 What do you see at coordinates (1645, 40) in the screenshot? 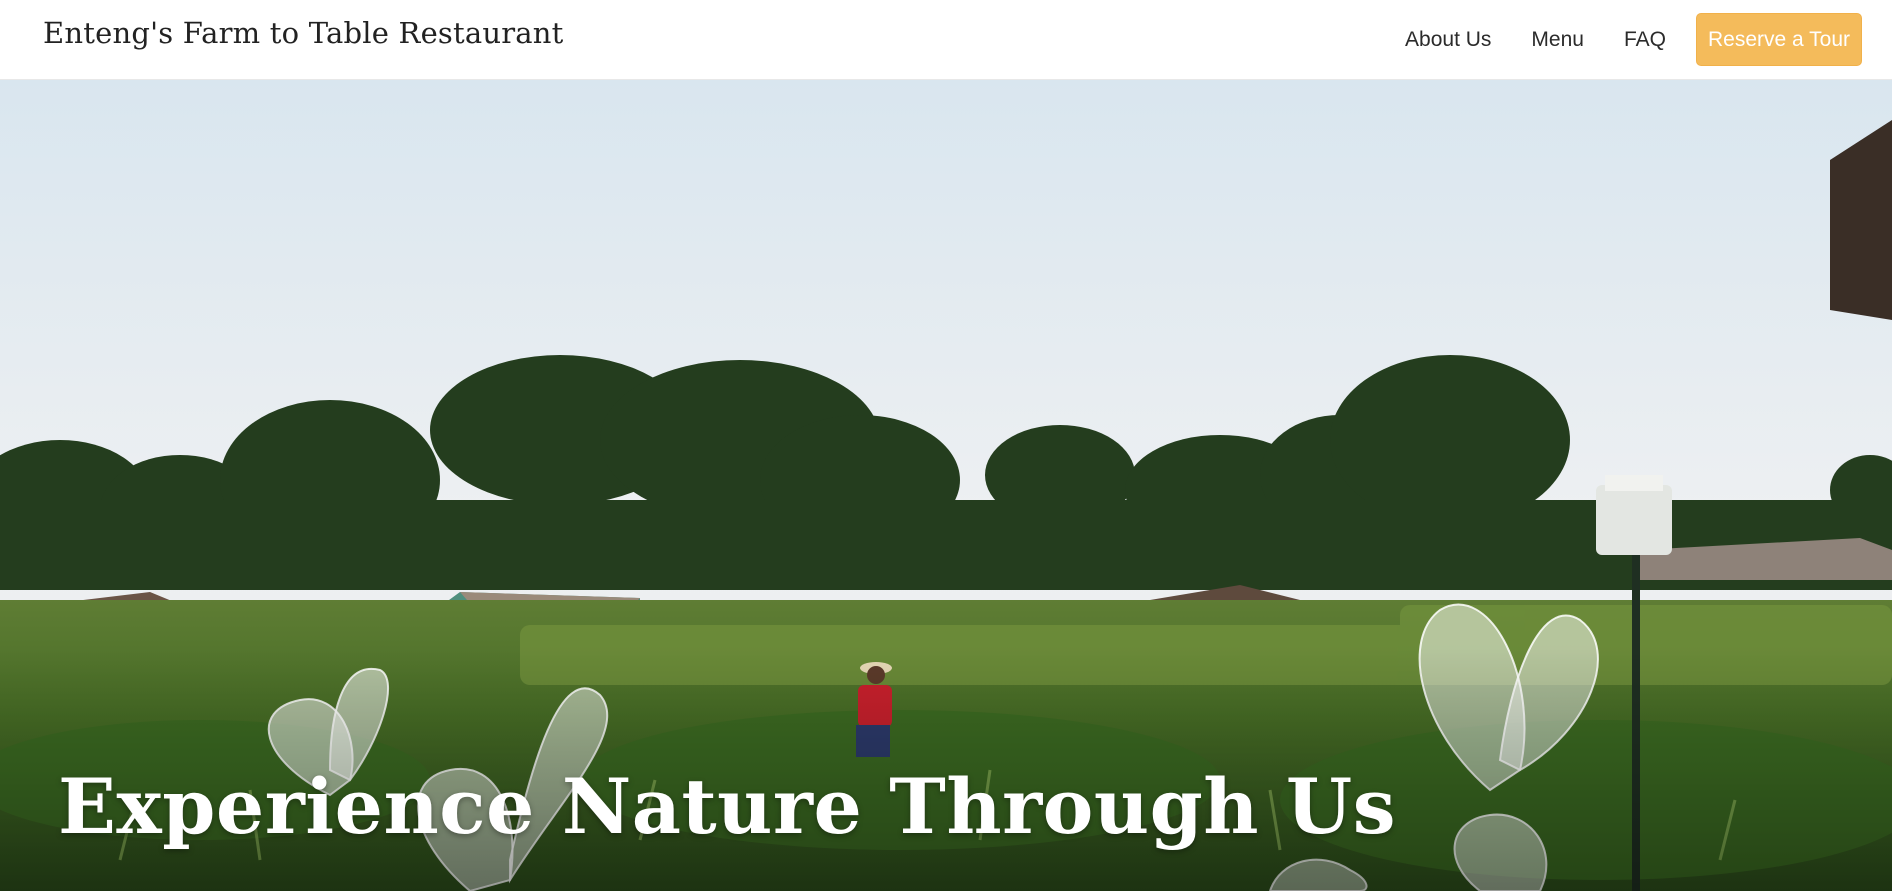
I see `nav-link-faq: FAQ` at bounding box center [1645, 40].